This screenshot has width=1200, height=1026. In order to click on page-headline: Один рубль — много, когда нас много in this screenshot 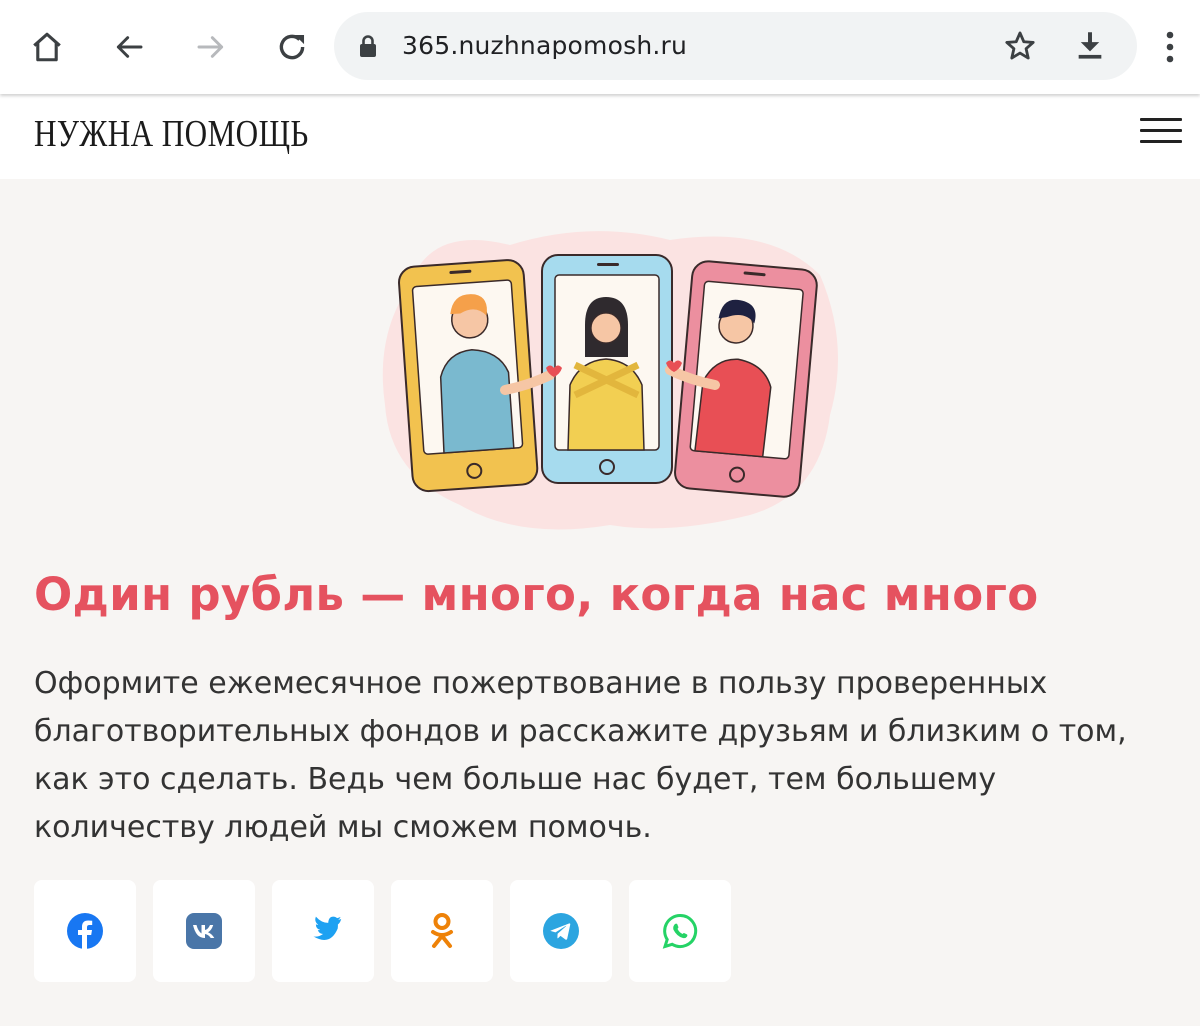, I will do `click(536, 594)`.